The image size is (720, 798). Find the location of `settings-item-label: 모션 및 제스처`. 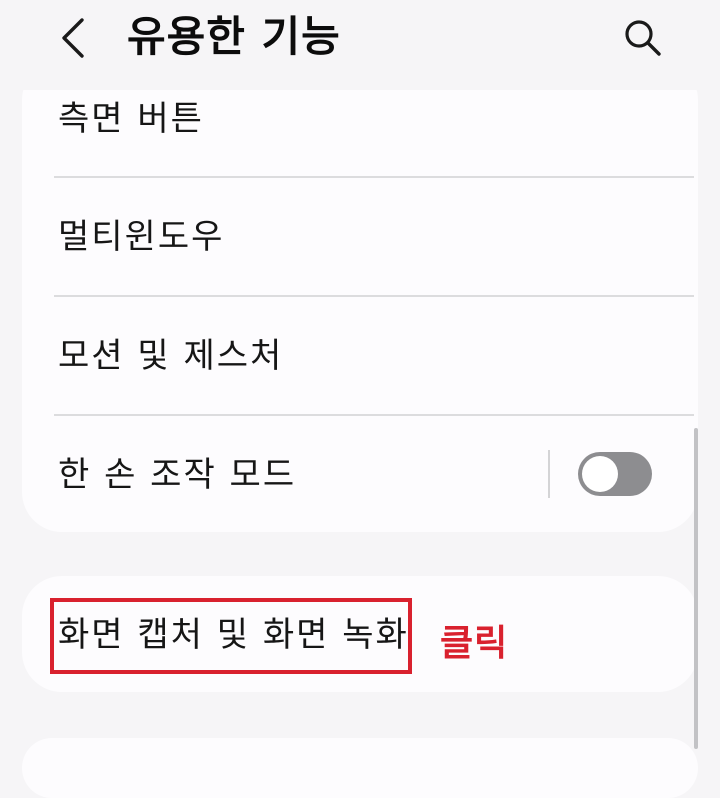

settings-item-label: 모션 및 제스처 is located at coordinates (171, 356).